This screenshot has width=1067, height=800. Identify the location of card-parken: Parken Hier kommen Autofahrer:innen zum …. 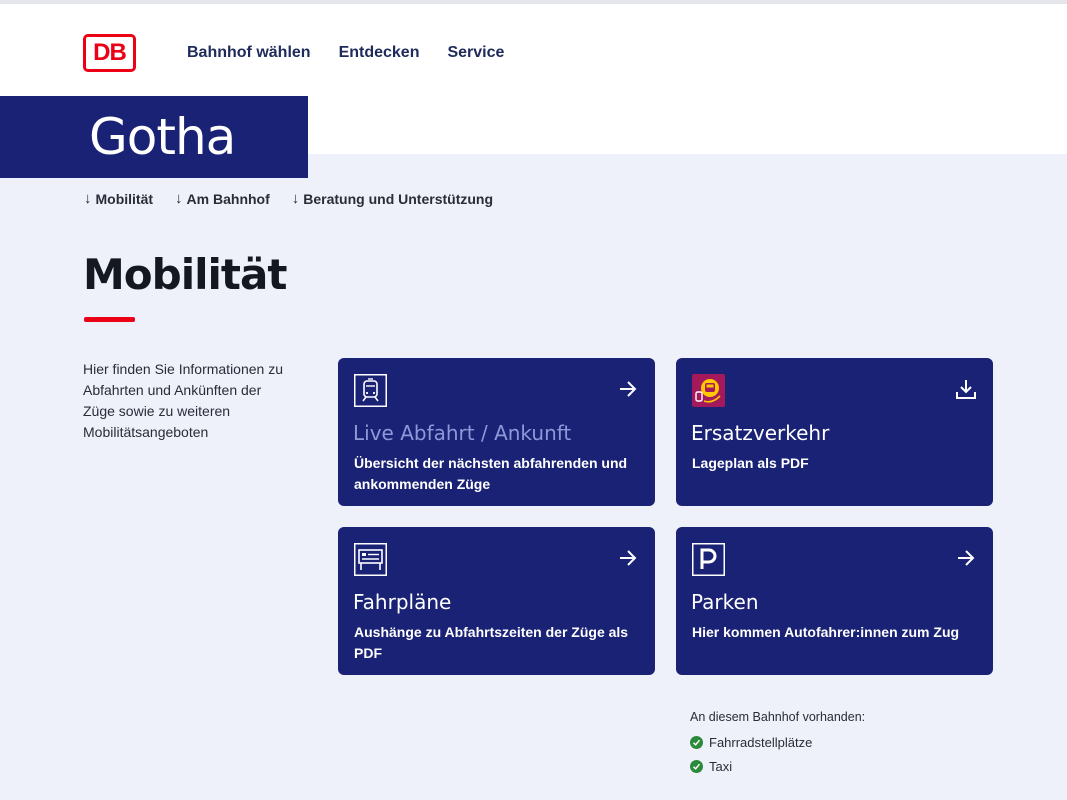
(834, 601).